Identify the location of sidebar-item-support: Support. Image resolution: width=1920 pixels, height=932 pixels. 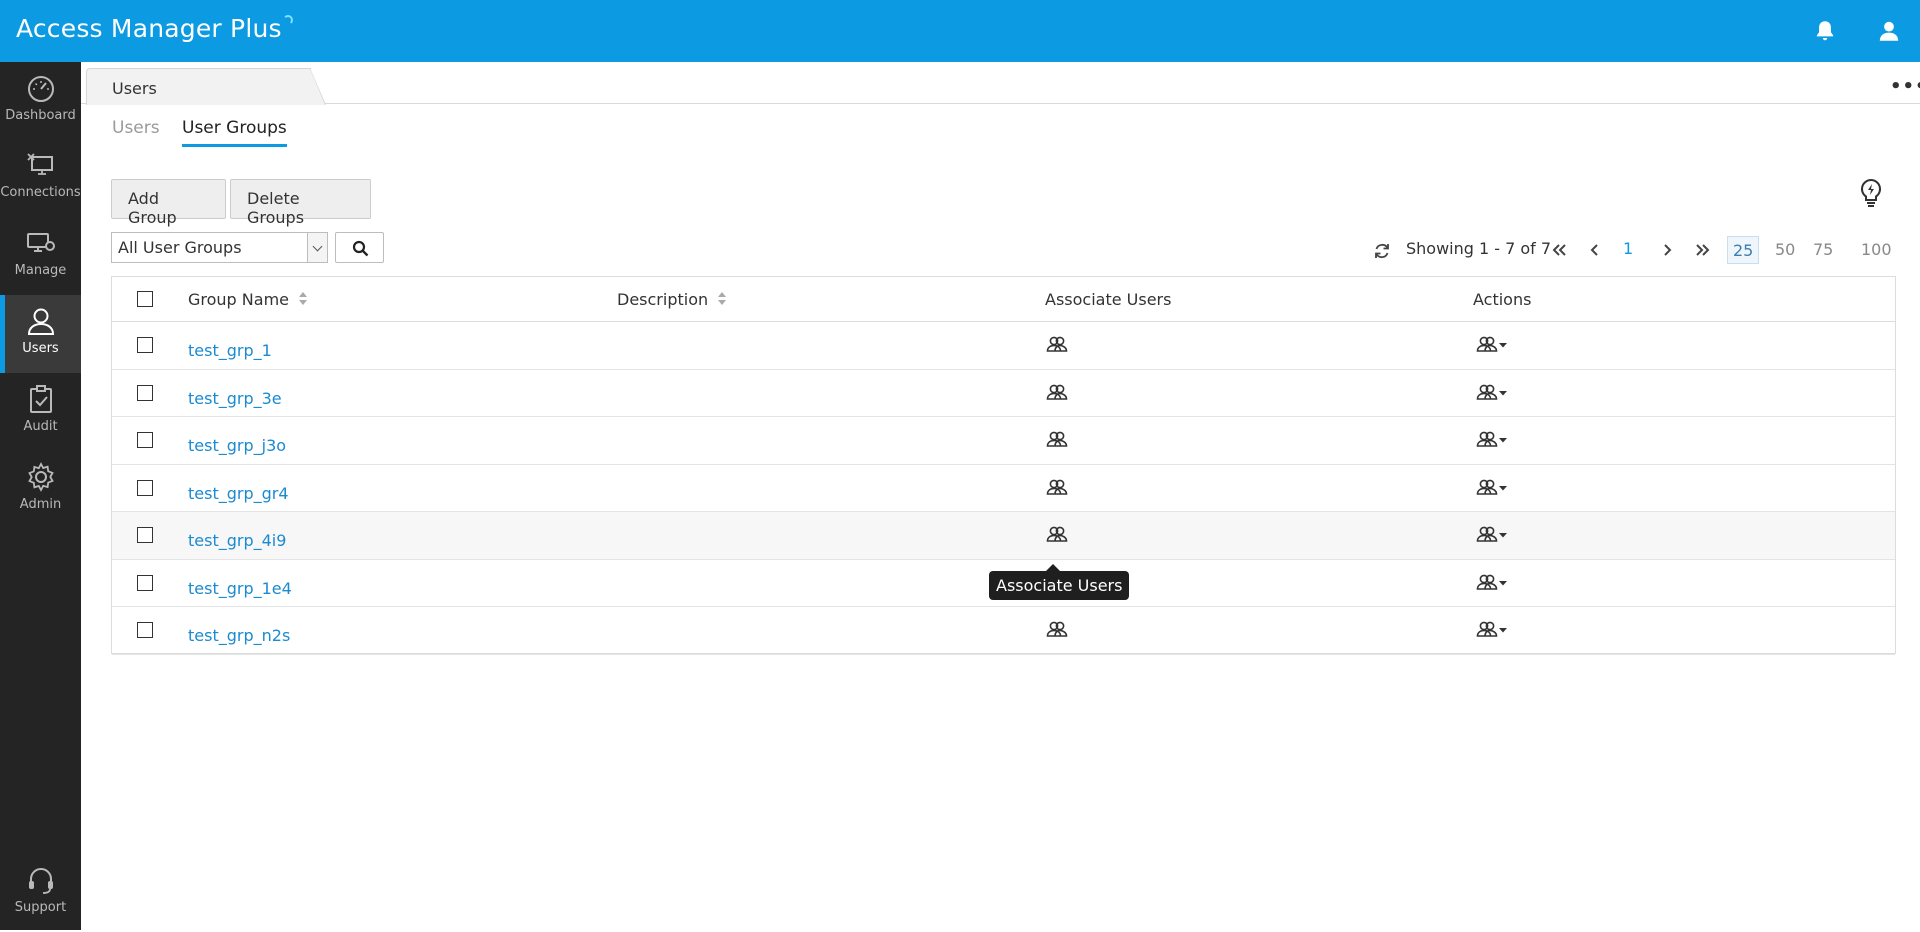
(40, 893).